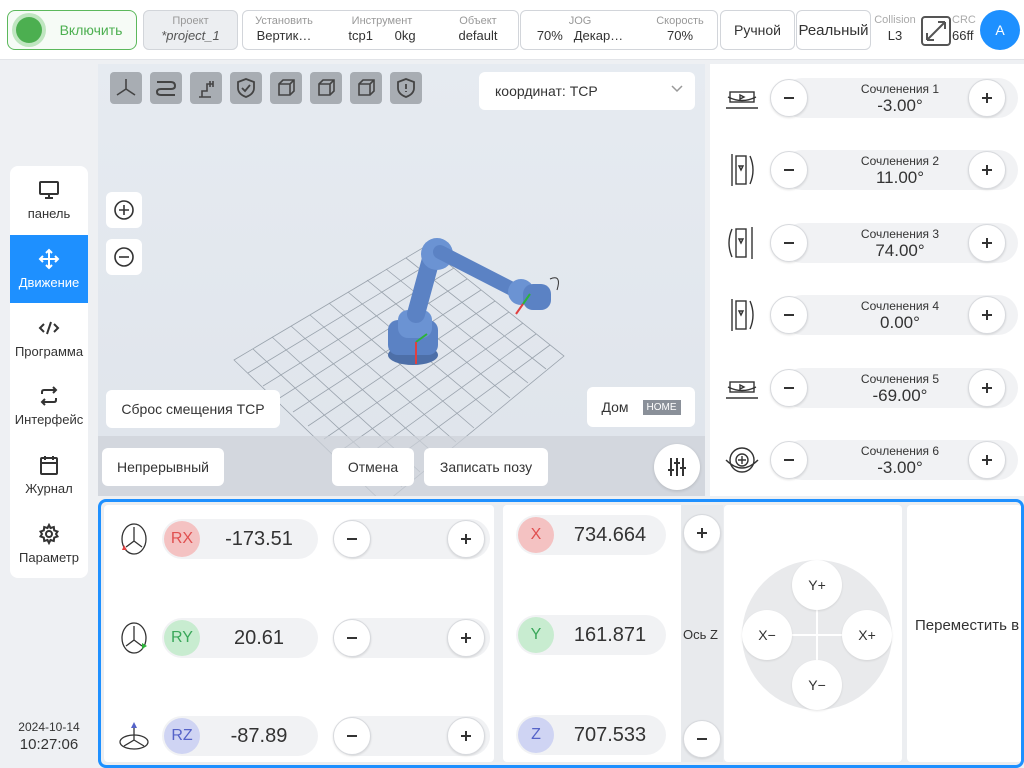 The height and width of the screenshot is (768, 1024). What do you see at coordinates (466, 638) in the screenshot?
I see `ry-plus-button` at bounding box center [466, 638].